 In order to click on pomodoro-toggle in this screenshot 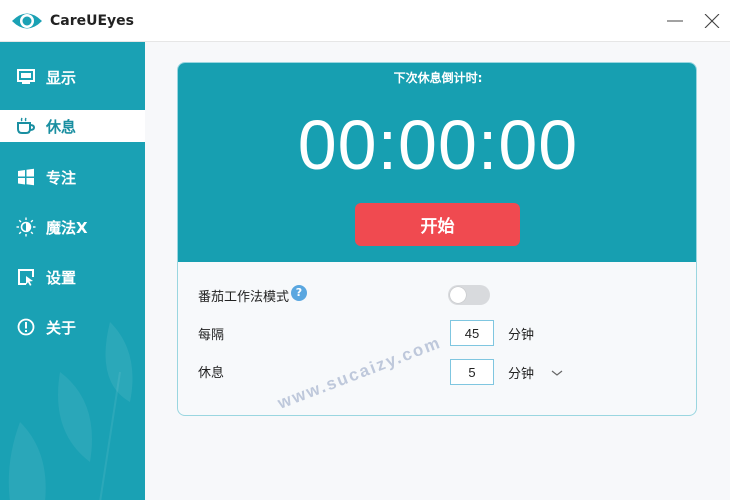, I will do `click(469, 295)`.